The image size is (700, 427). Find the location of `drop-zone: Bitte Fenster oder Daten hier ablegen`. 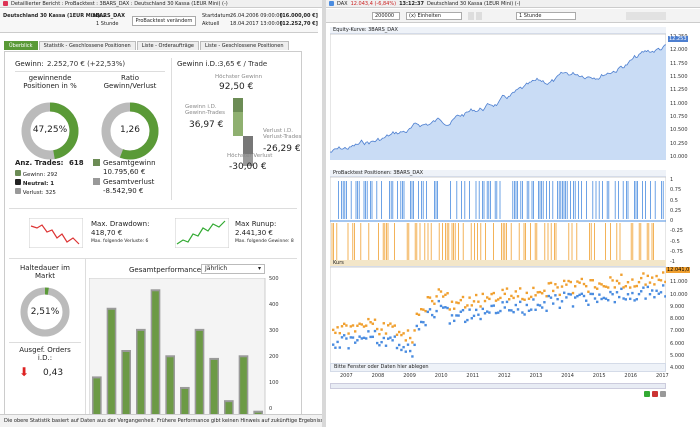

drop-zone: Bitte Fenster oder Daten hier ablegen is located at coordinates (498, 367).